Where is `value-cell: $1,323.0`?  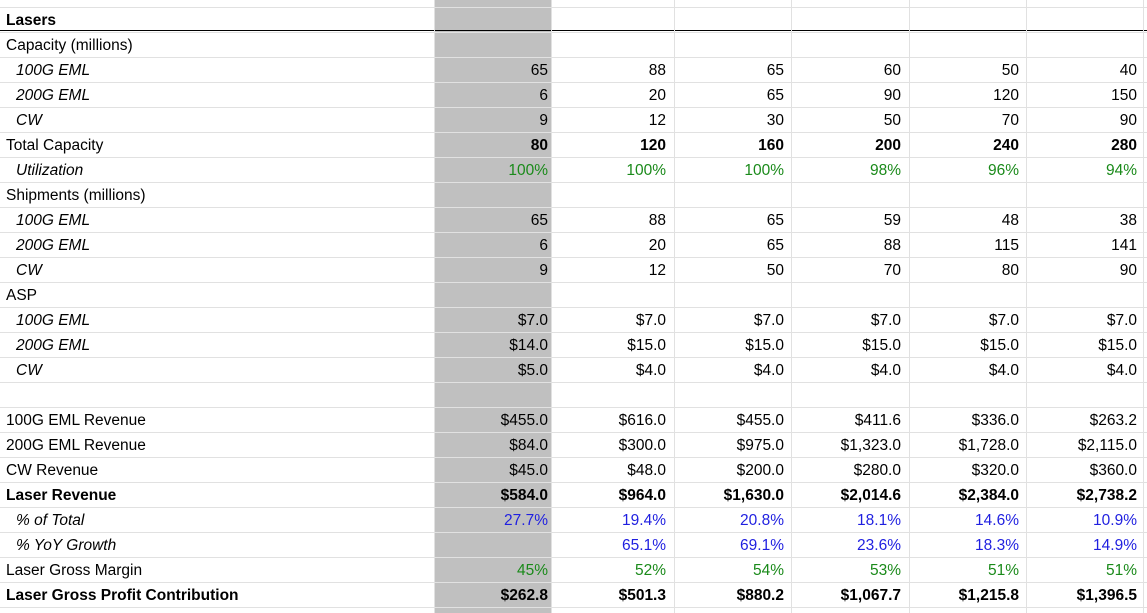
value-cell: $1,323.0 is located at coordinates (871, 445).